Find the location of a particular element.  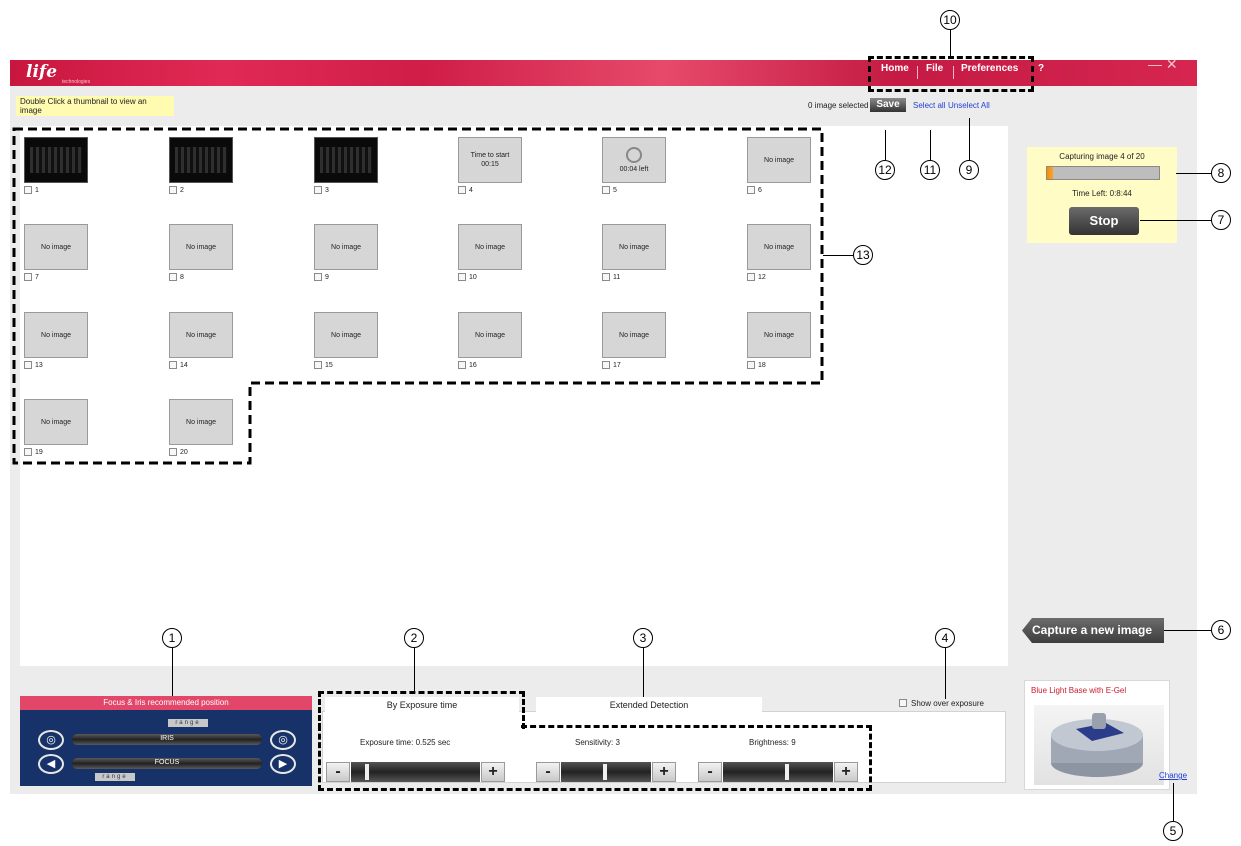

callout-12: 12 is located at coordinates (885, 170).